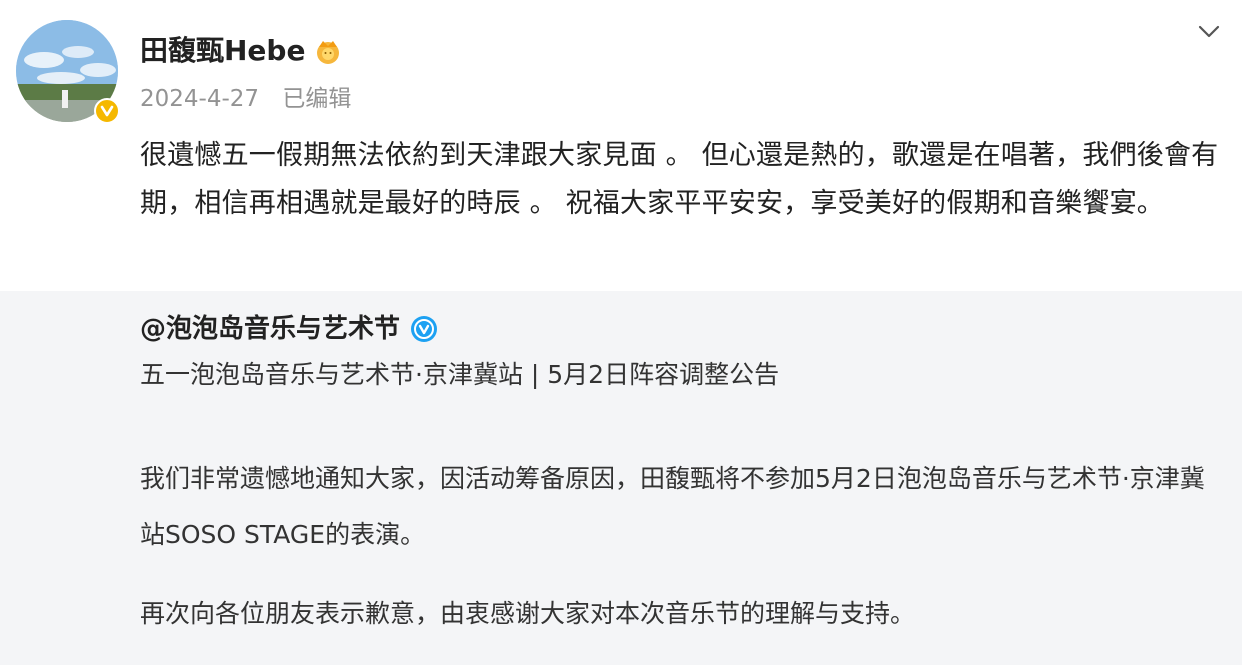  I want to click on author-name-row: 田馥甄Hebe, so click(241, 51).